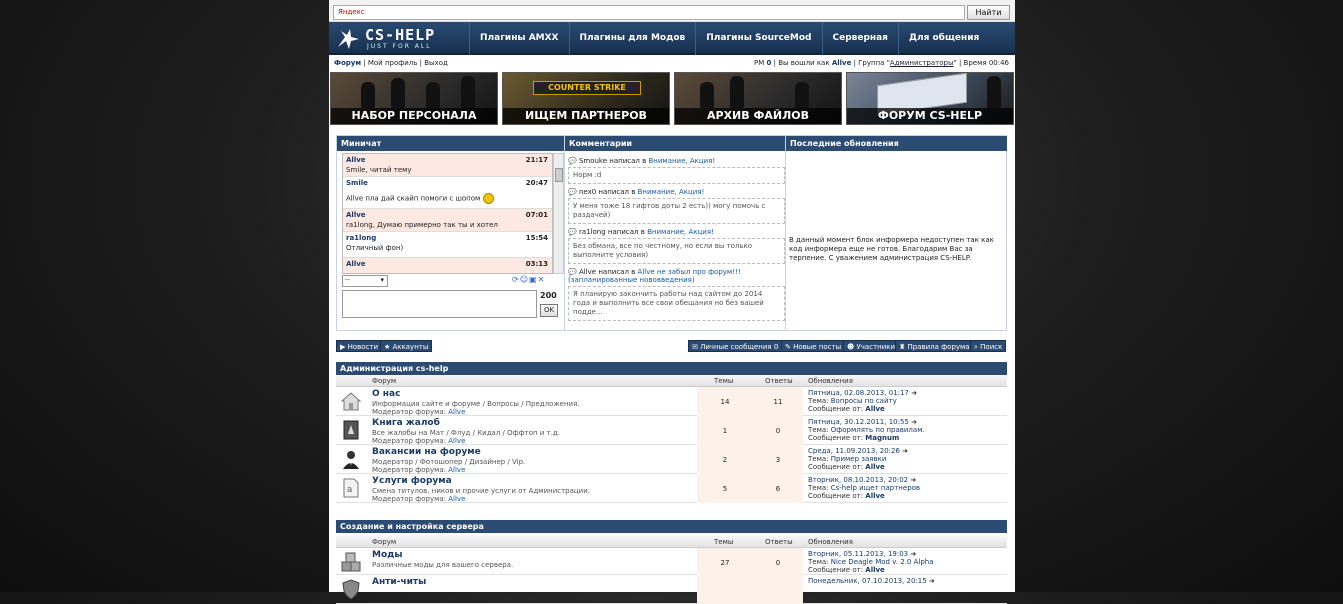 The width and height of the screenshot is (1343, 604). Describe the element at coordinates (636, 192) in the screenshot. I see `comment-header: 💬 nex0 написал в Внимание, Акция!` at that location.